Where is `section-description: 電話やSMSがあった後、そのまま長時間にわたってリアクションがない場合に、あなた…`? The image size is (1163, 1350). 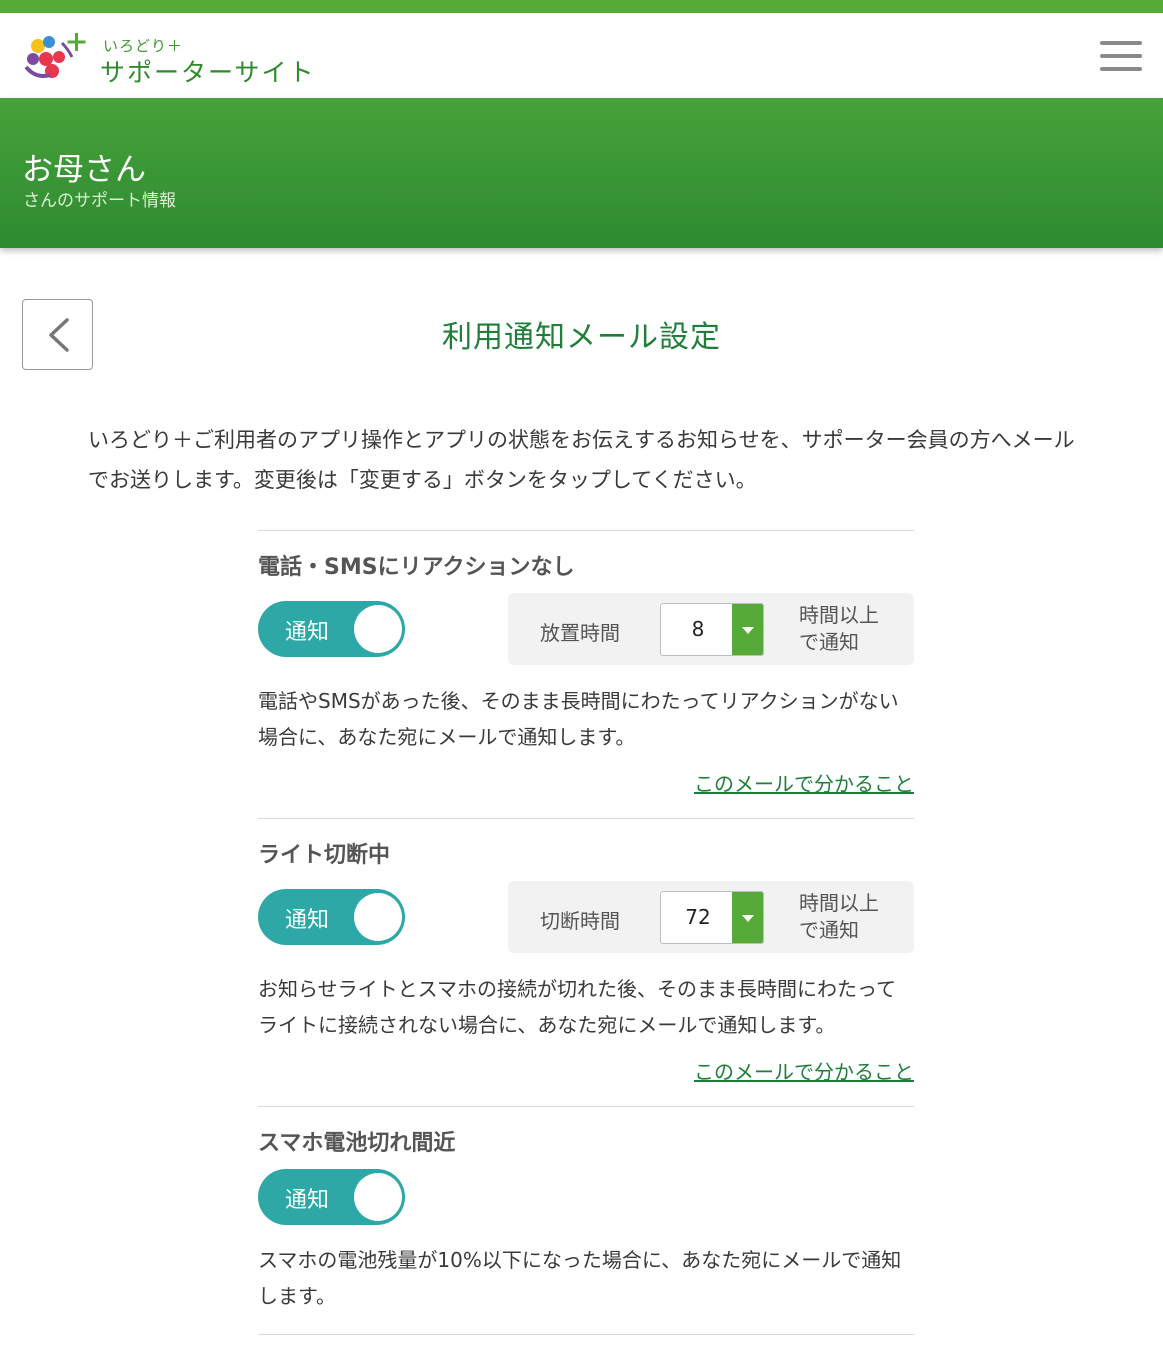 section-description: 電話やSMSがあった後、そのまま長時間にわたってリアクションがない場合に、あなた… is located at coordinates (578, 719).